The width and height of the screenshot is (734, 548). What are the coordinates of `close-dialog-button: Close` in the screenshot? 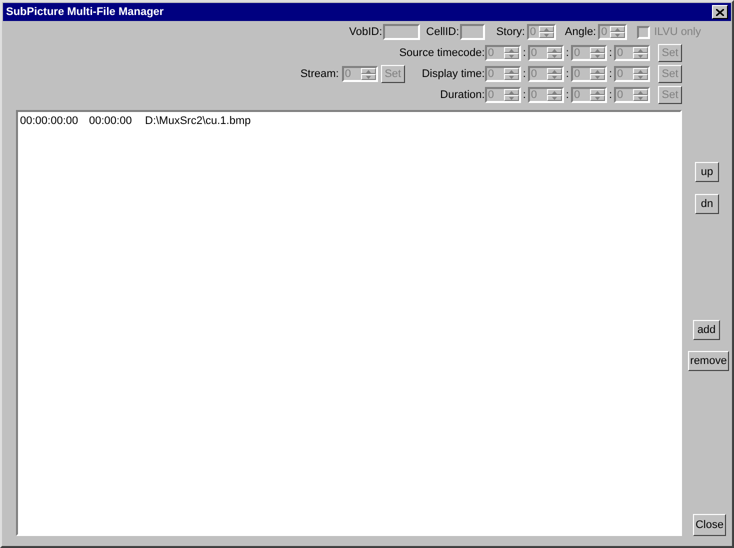 It's located at (709, 525).